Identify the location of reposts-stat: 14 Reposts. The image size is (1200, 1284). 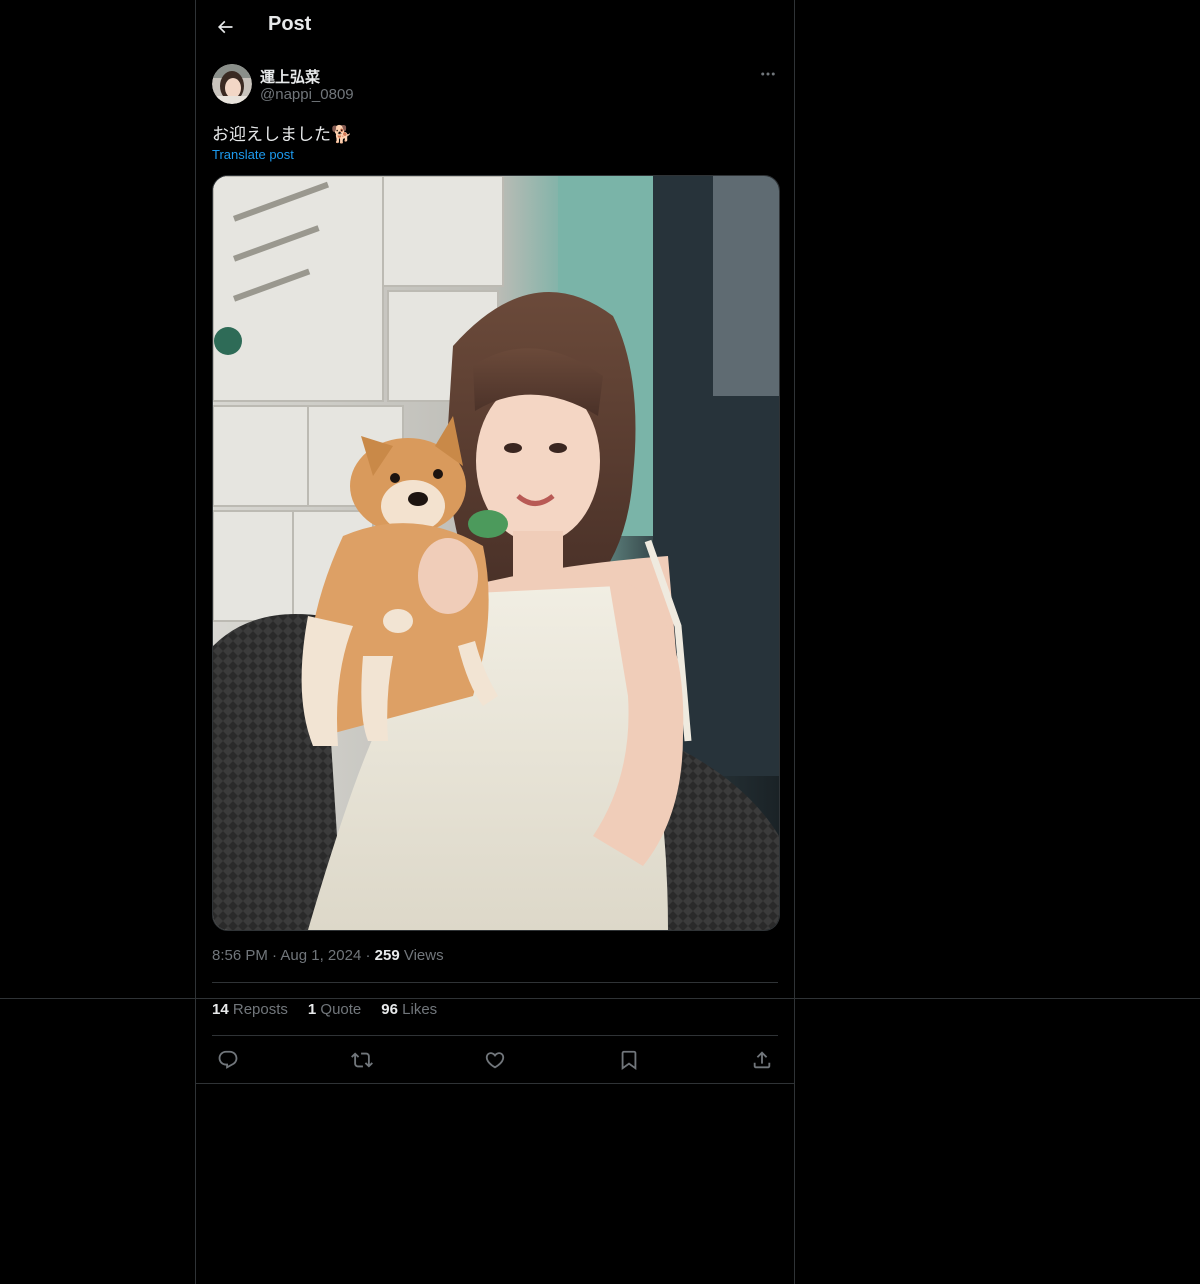
(250, 1009).